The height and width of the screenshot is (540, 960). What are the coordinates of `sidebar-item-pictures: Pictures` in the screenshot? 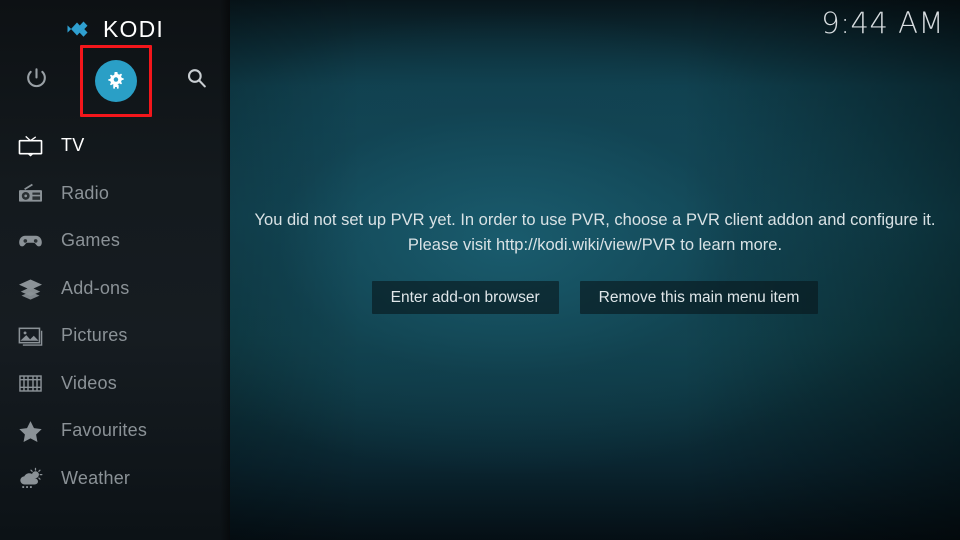 It's located at (115, 336).